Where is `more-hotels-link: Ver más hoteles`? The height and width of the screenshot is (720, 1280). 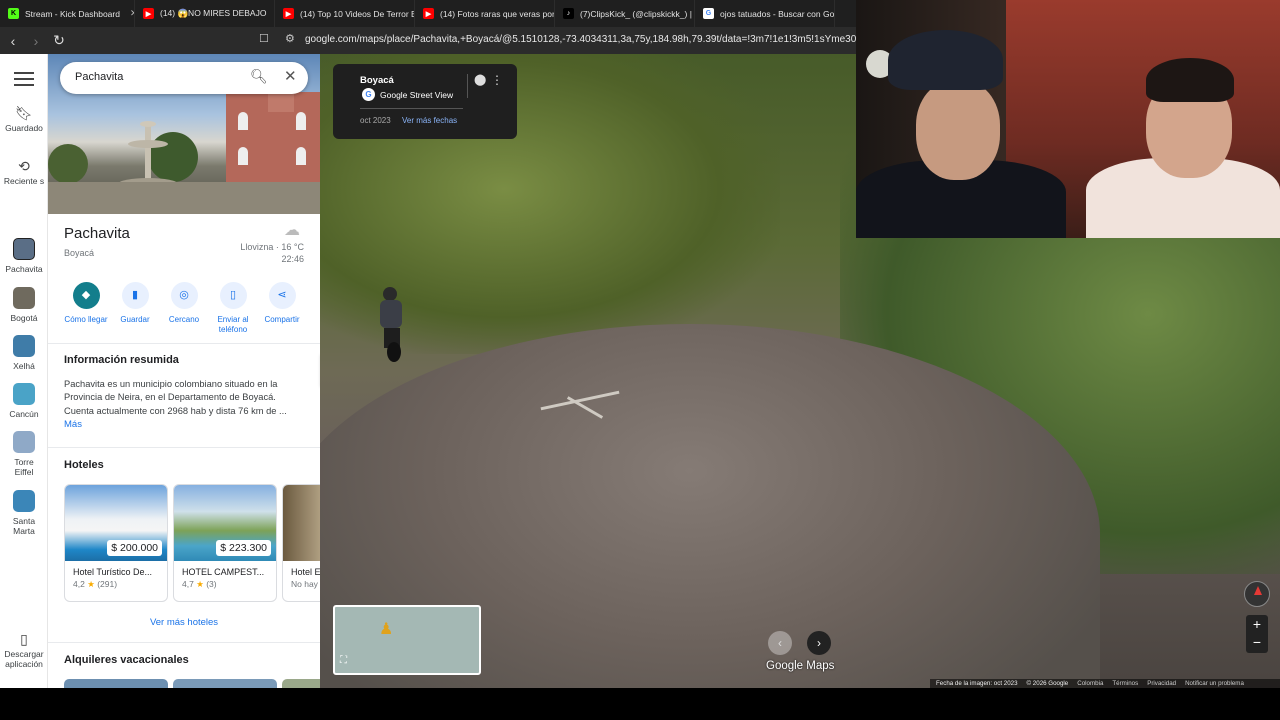 more-hotels-link: Ver más hoteles is located at coordinates (184, 622).